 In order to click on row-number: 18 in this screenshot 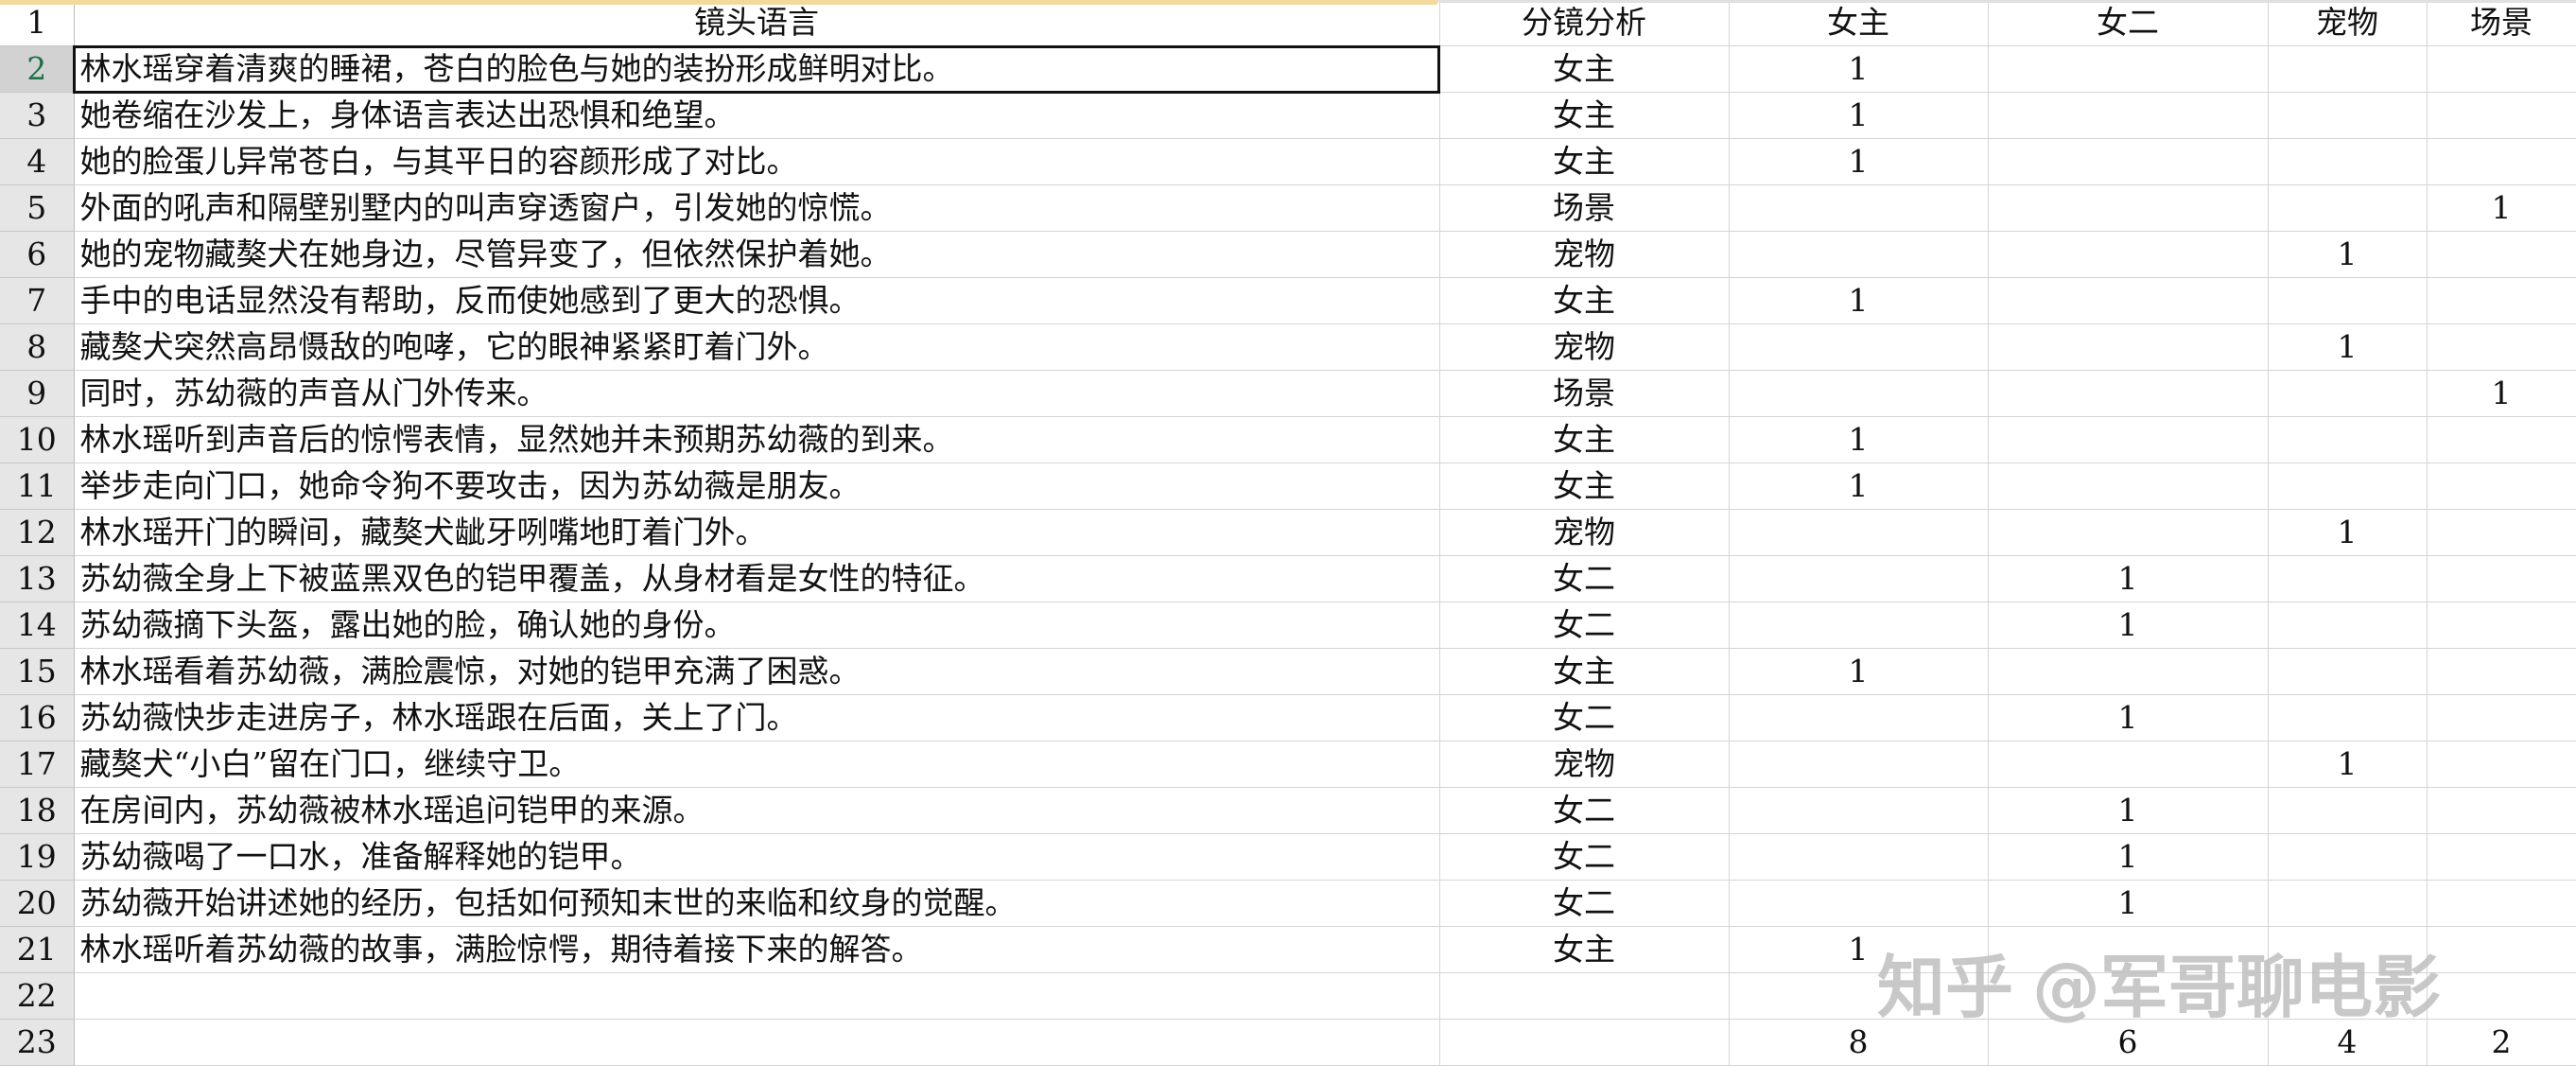, I will do `click(37, 811)`.